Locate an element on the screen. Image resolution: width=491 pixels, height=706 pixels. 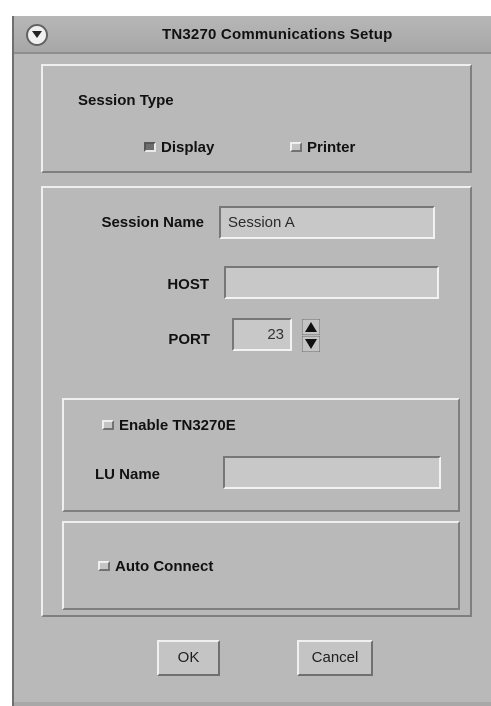
lu-name-field is located at coordinates (332, 472).